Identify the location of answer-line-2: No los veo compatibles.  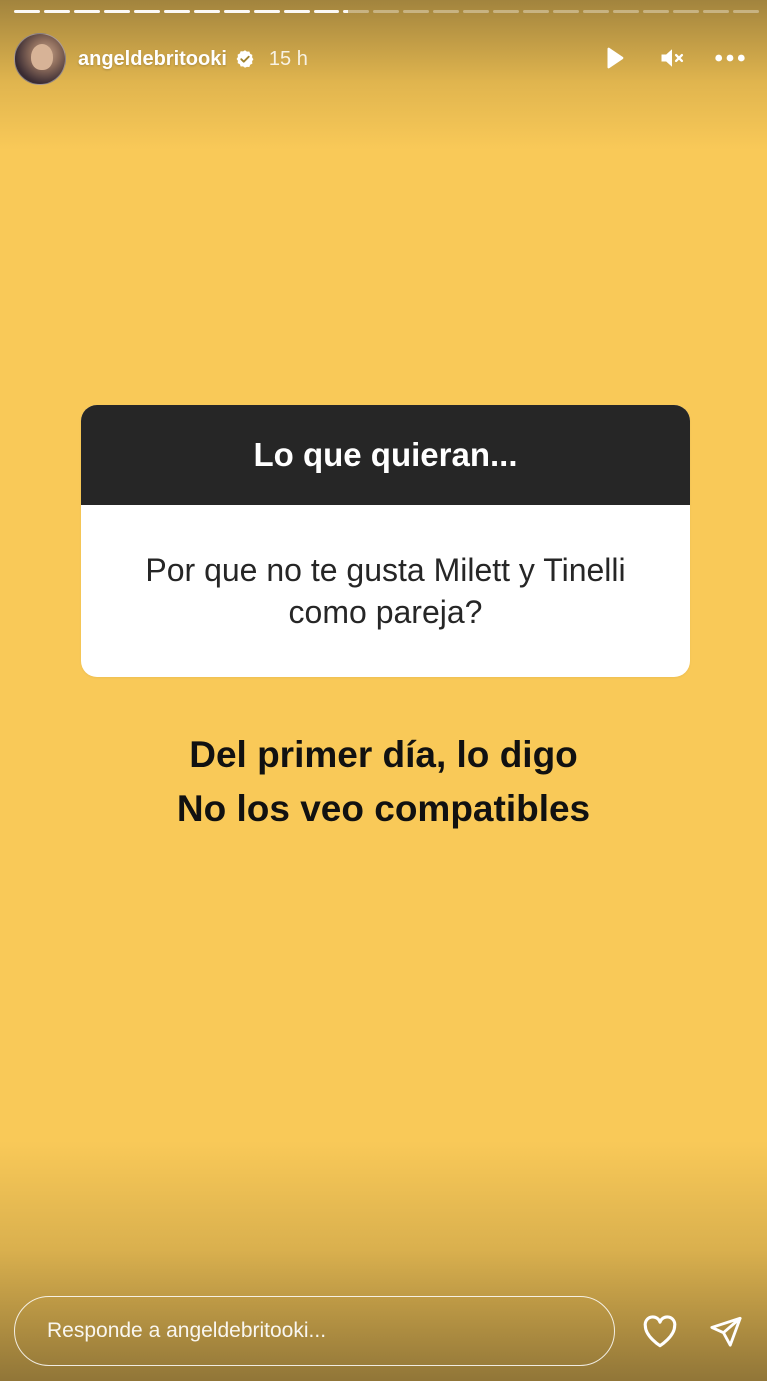
(383, 808).